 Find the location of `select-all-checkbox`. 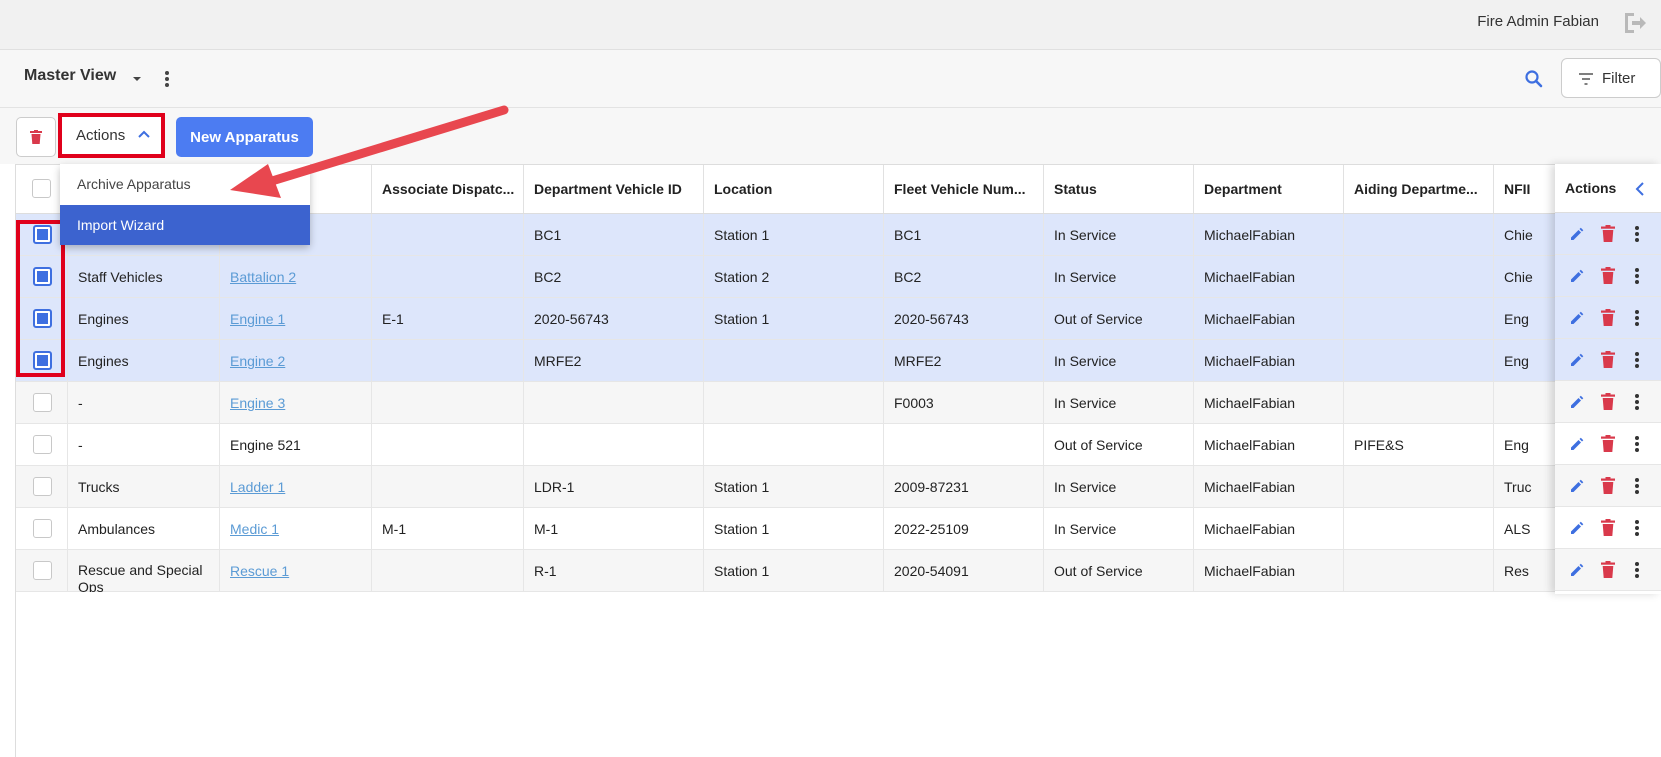

select-all-checkbox is located at coordinates (41, 188).